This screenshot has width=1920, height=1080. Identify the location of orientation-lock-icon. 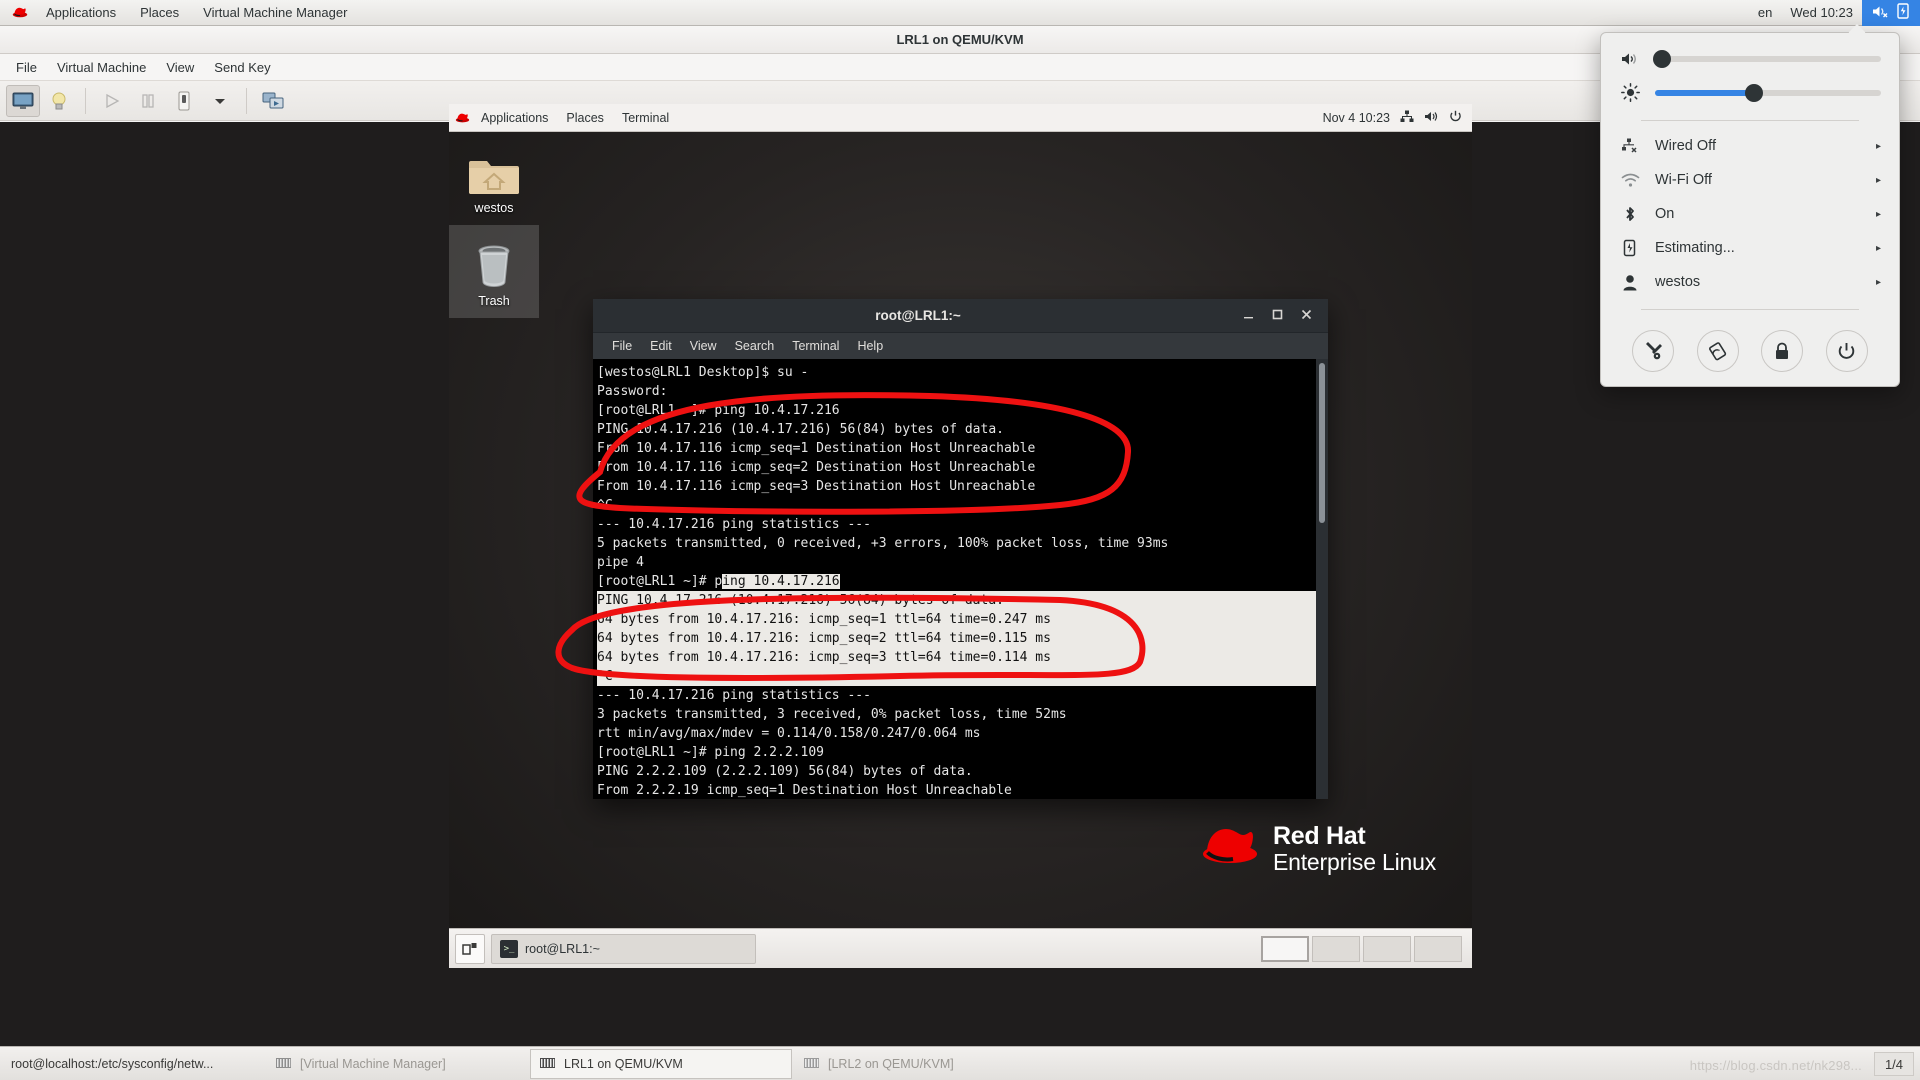
(1717, 351).